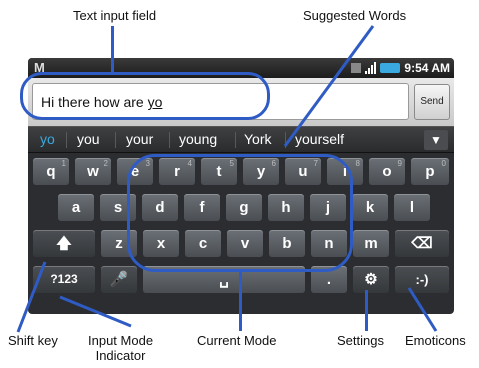  I want to click on key-label: w, so click(93, 171).